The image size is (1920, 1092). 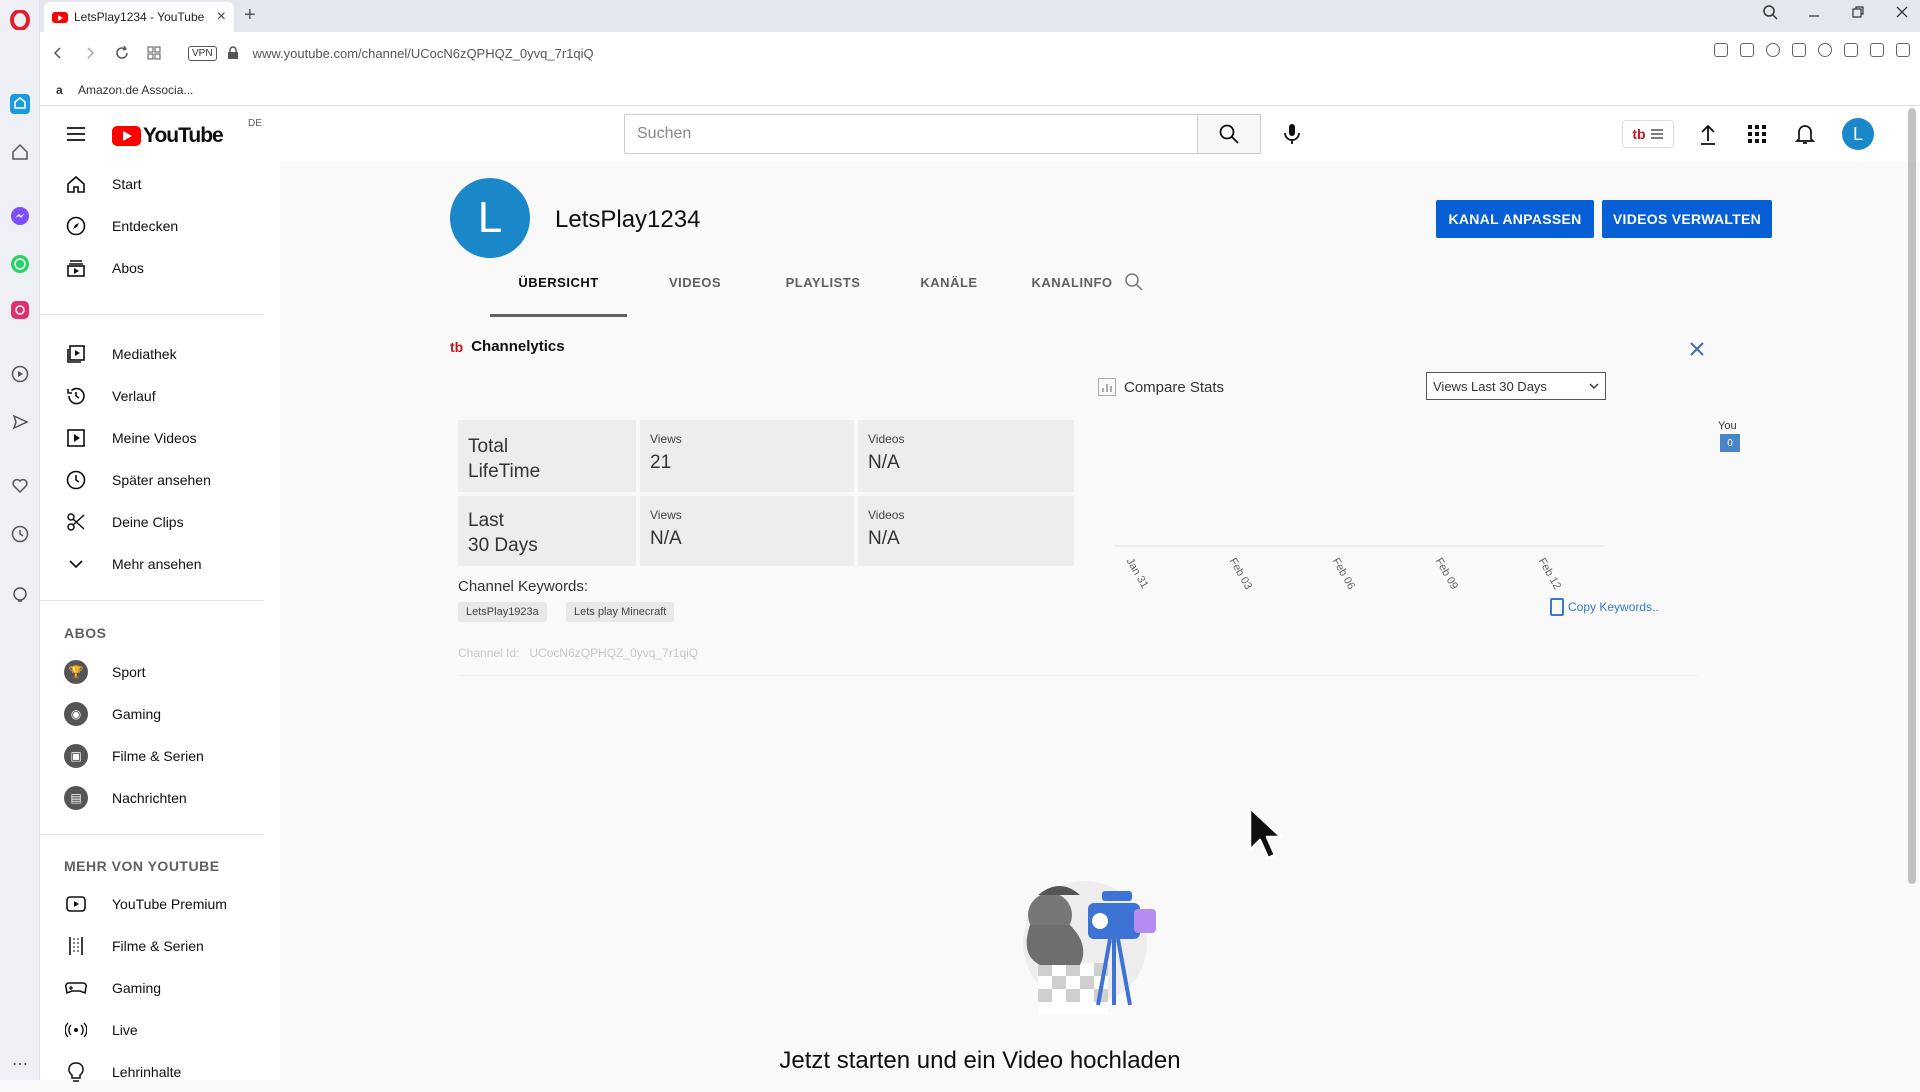 What do you see at coordinates (518, 346) in the screenshot?
I see `channelytics-title: Channelytics` at bounding box center [518, 346].